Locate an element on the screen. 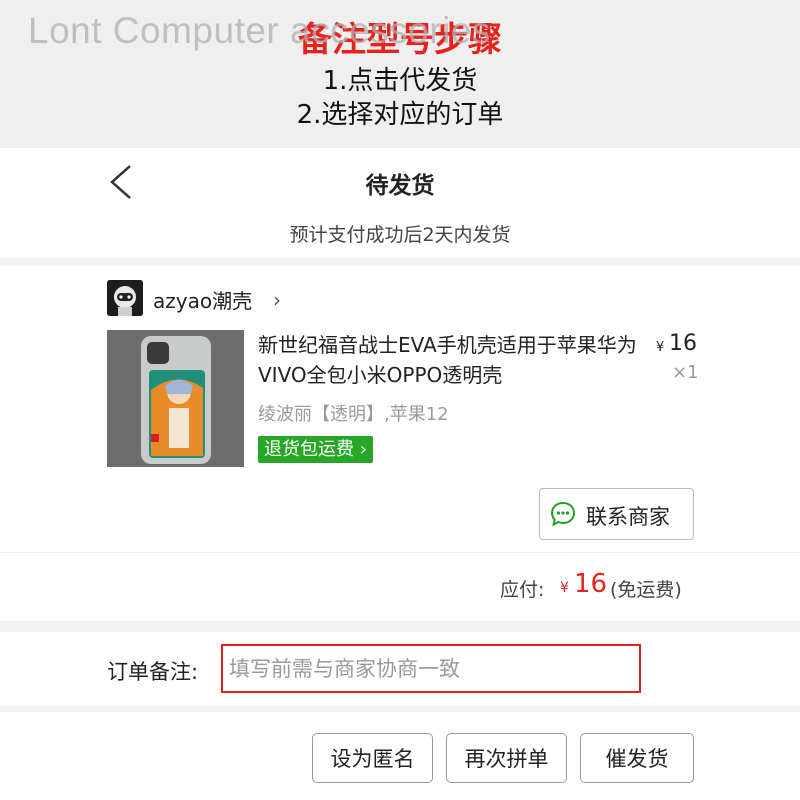 The width and height of the screenshot is (800, 800). price-currency: ¥ is located at coordinates (660, 347).